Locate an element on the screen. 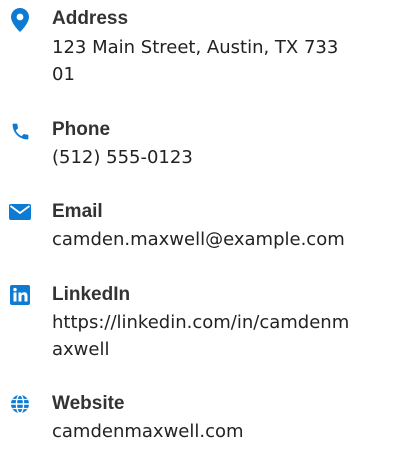  contact-value-phone: (512) 555-0123 is located at coordinates (122, 157).